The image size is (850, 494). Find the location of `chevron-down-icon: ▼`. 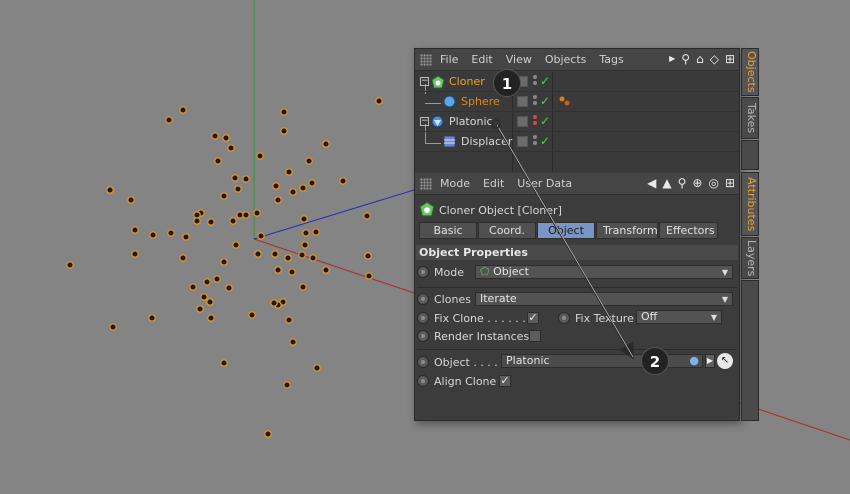

chevron-down-icon: ▼ is located at coordinates (713, 317).